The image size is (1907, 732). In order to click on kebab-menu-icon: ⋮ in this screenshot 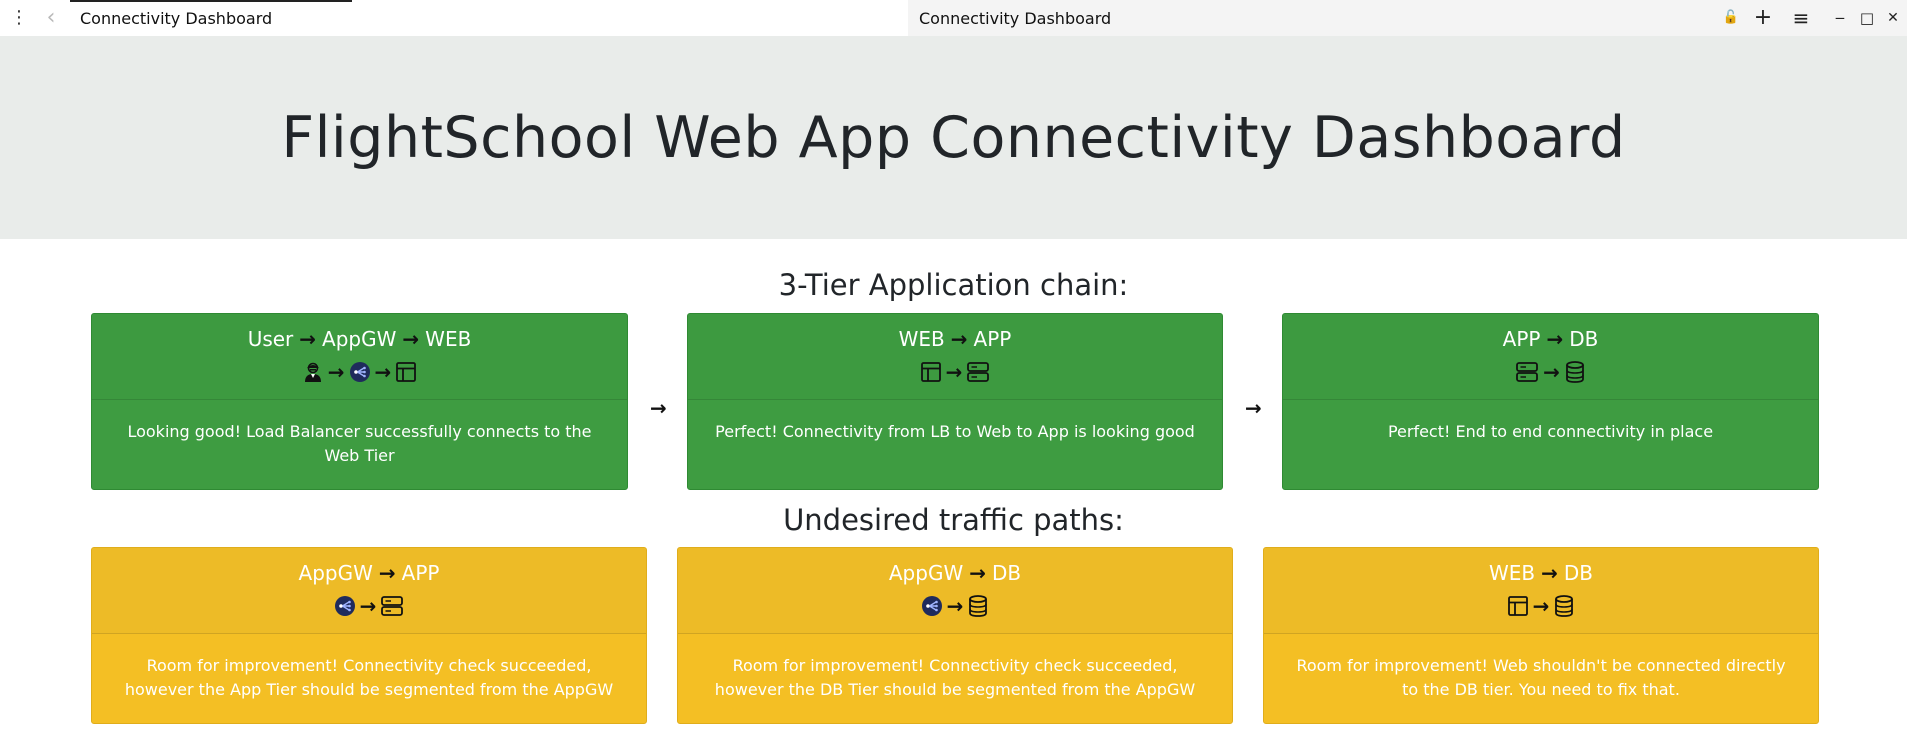, I will do `click(19, 18)`.